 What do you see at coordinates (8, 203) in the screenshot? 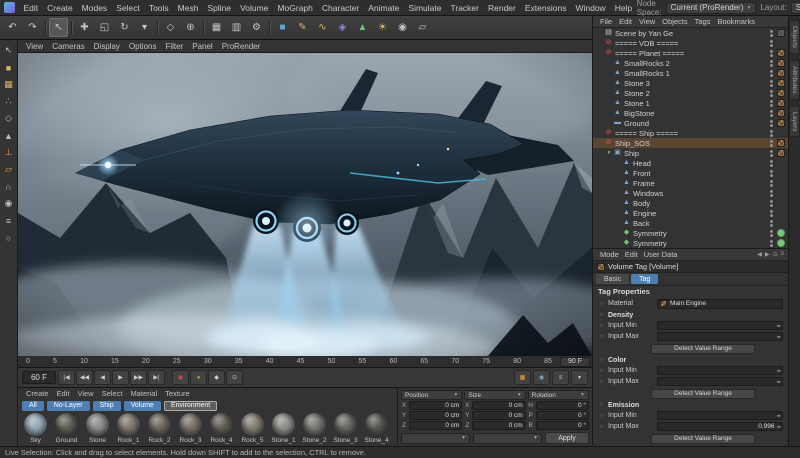
I see `viewport-solo-icon: ◉` at bounding box center [8, 203].